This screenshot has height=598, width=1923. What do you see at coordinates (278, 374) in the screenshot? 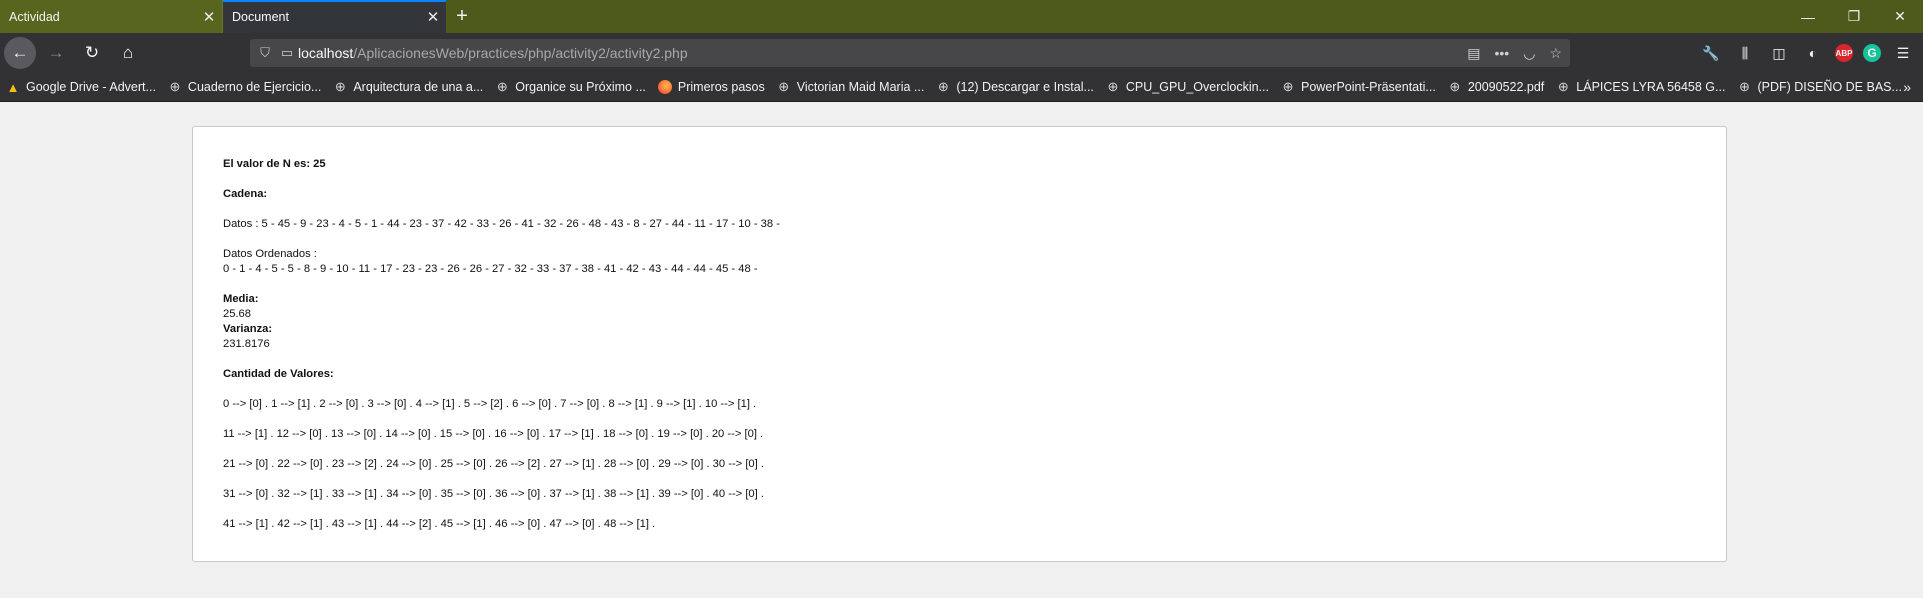
I see `cantidad-heading: Cantidad de Valores:` at bounding box center [278, 374].